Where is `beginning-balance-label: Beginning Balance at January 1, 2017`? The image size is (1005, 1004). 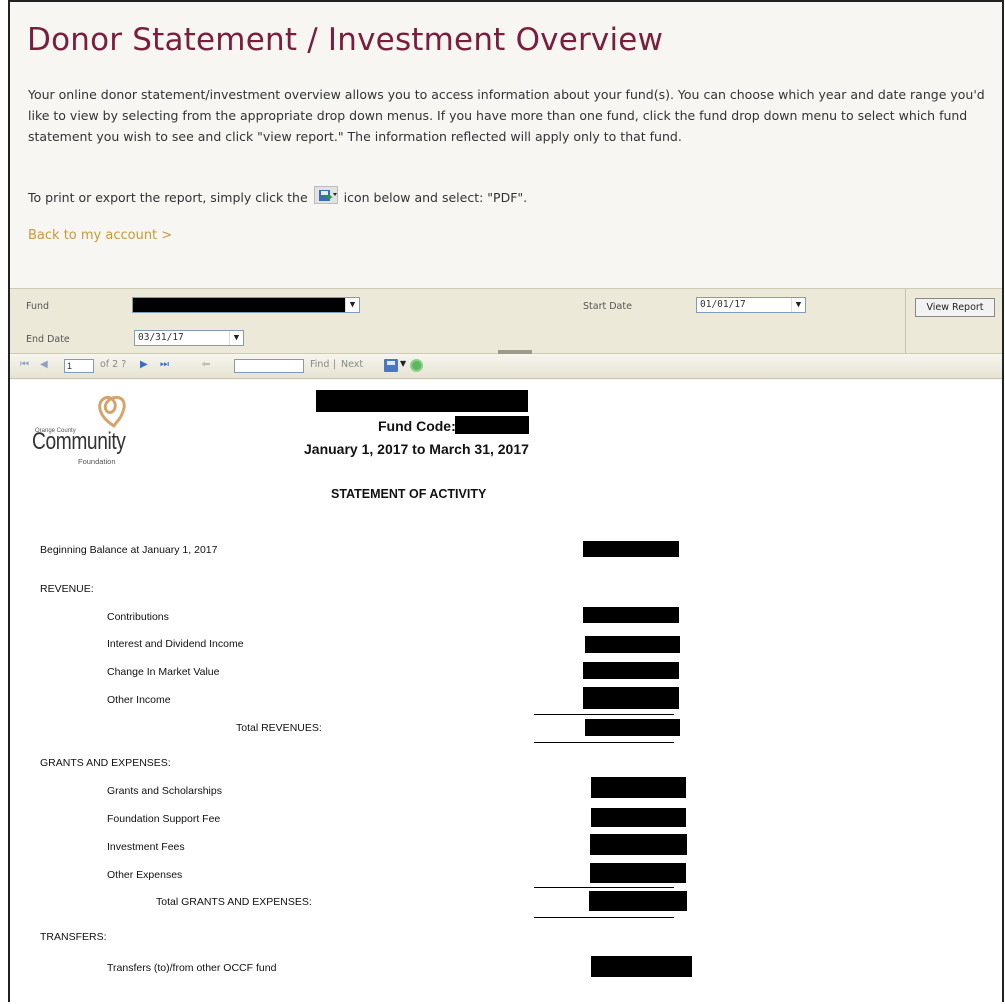 beginning-balance-label: Beginning Balance at January 1, 2017 is located at coordinates (129, 550).